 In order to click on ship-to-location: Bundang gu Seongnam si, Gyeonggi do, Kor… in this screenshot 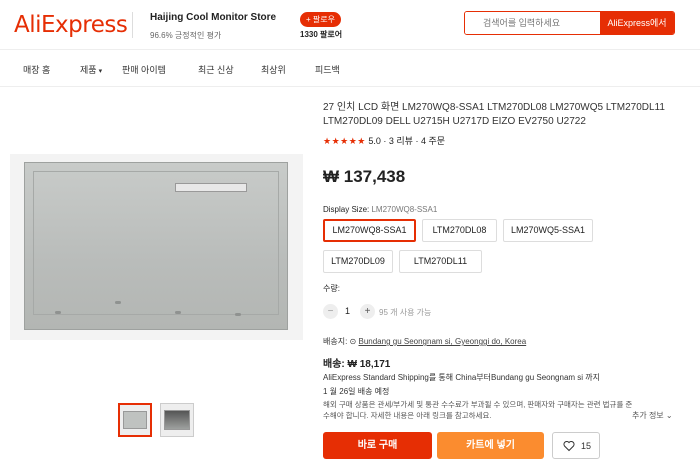, I will do `click(442, 341)`.